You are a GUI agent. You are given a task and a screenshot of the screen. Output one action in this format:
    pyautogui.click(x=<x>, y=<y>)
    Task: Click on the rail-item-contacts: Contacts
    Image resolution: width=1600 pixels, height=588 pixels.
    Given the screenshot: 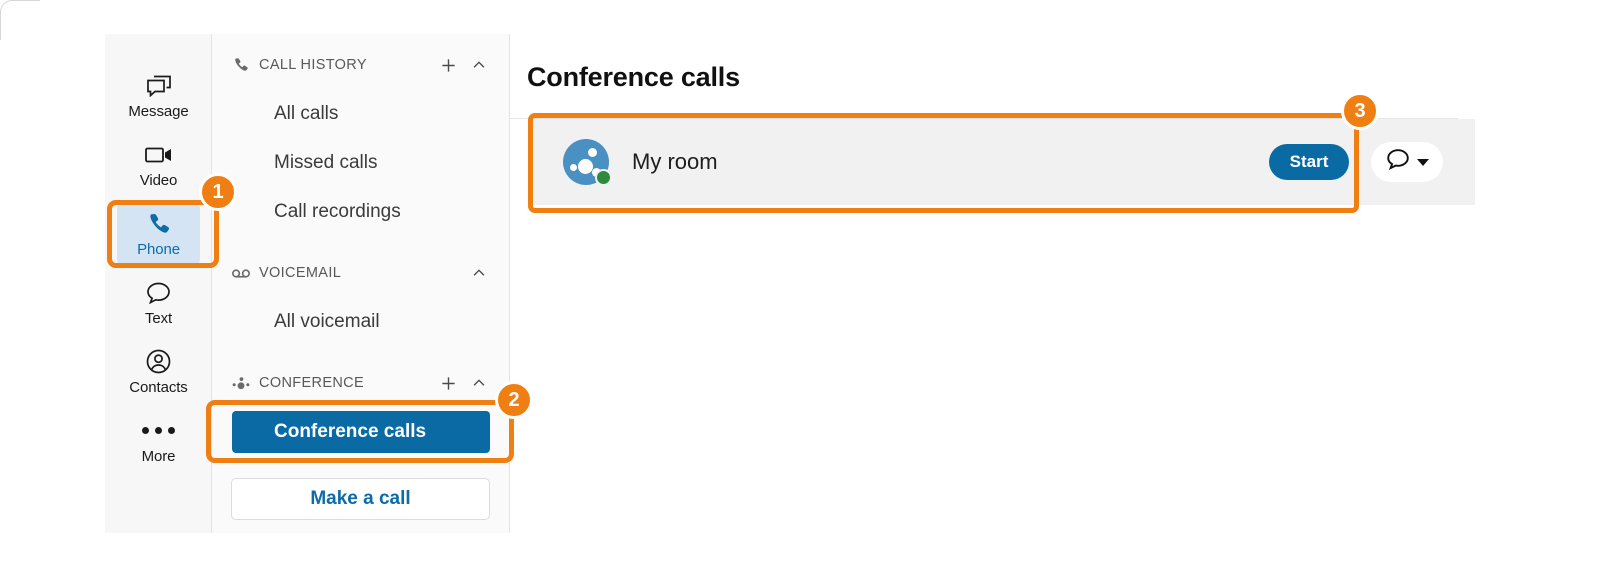 What is the action you would take?
    pyautogui.click(x=158, y=372)
    